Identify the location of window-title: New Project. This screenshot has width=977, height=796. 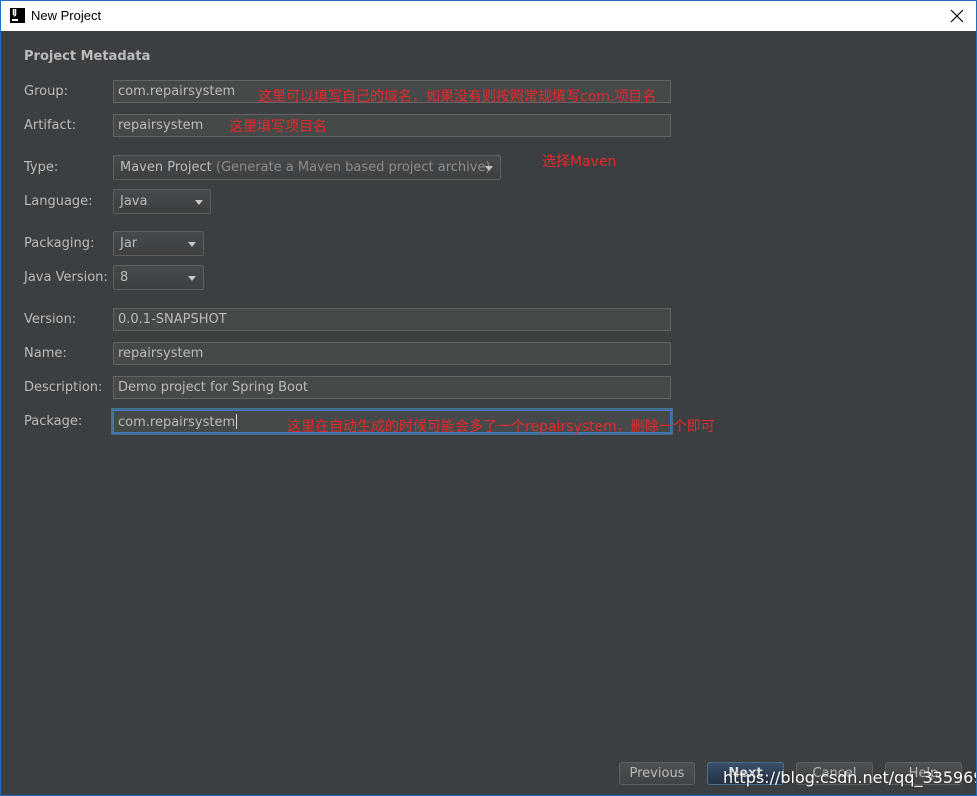
(66, 15).